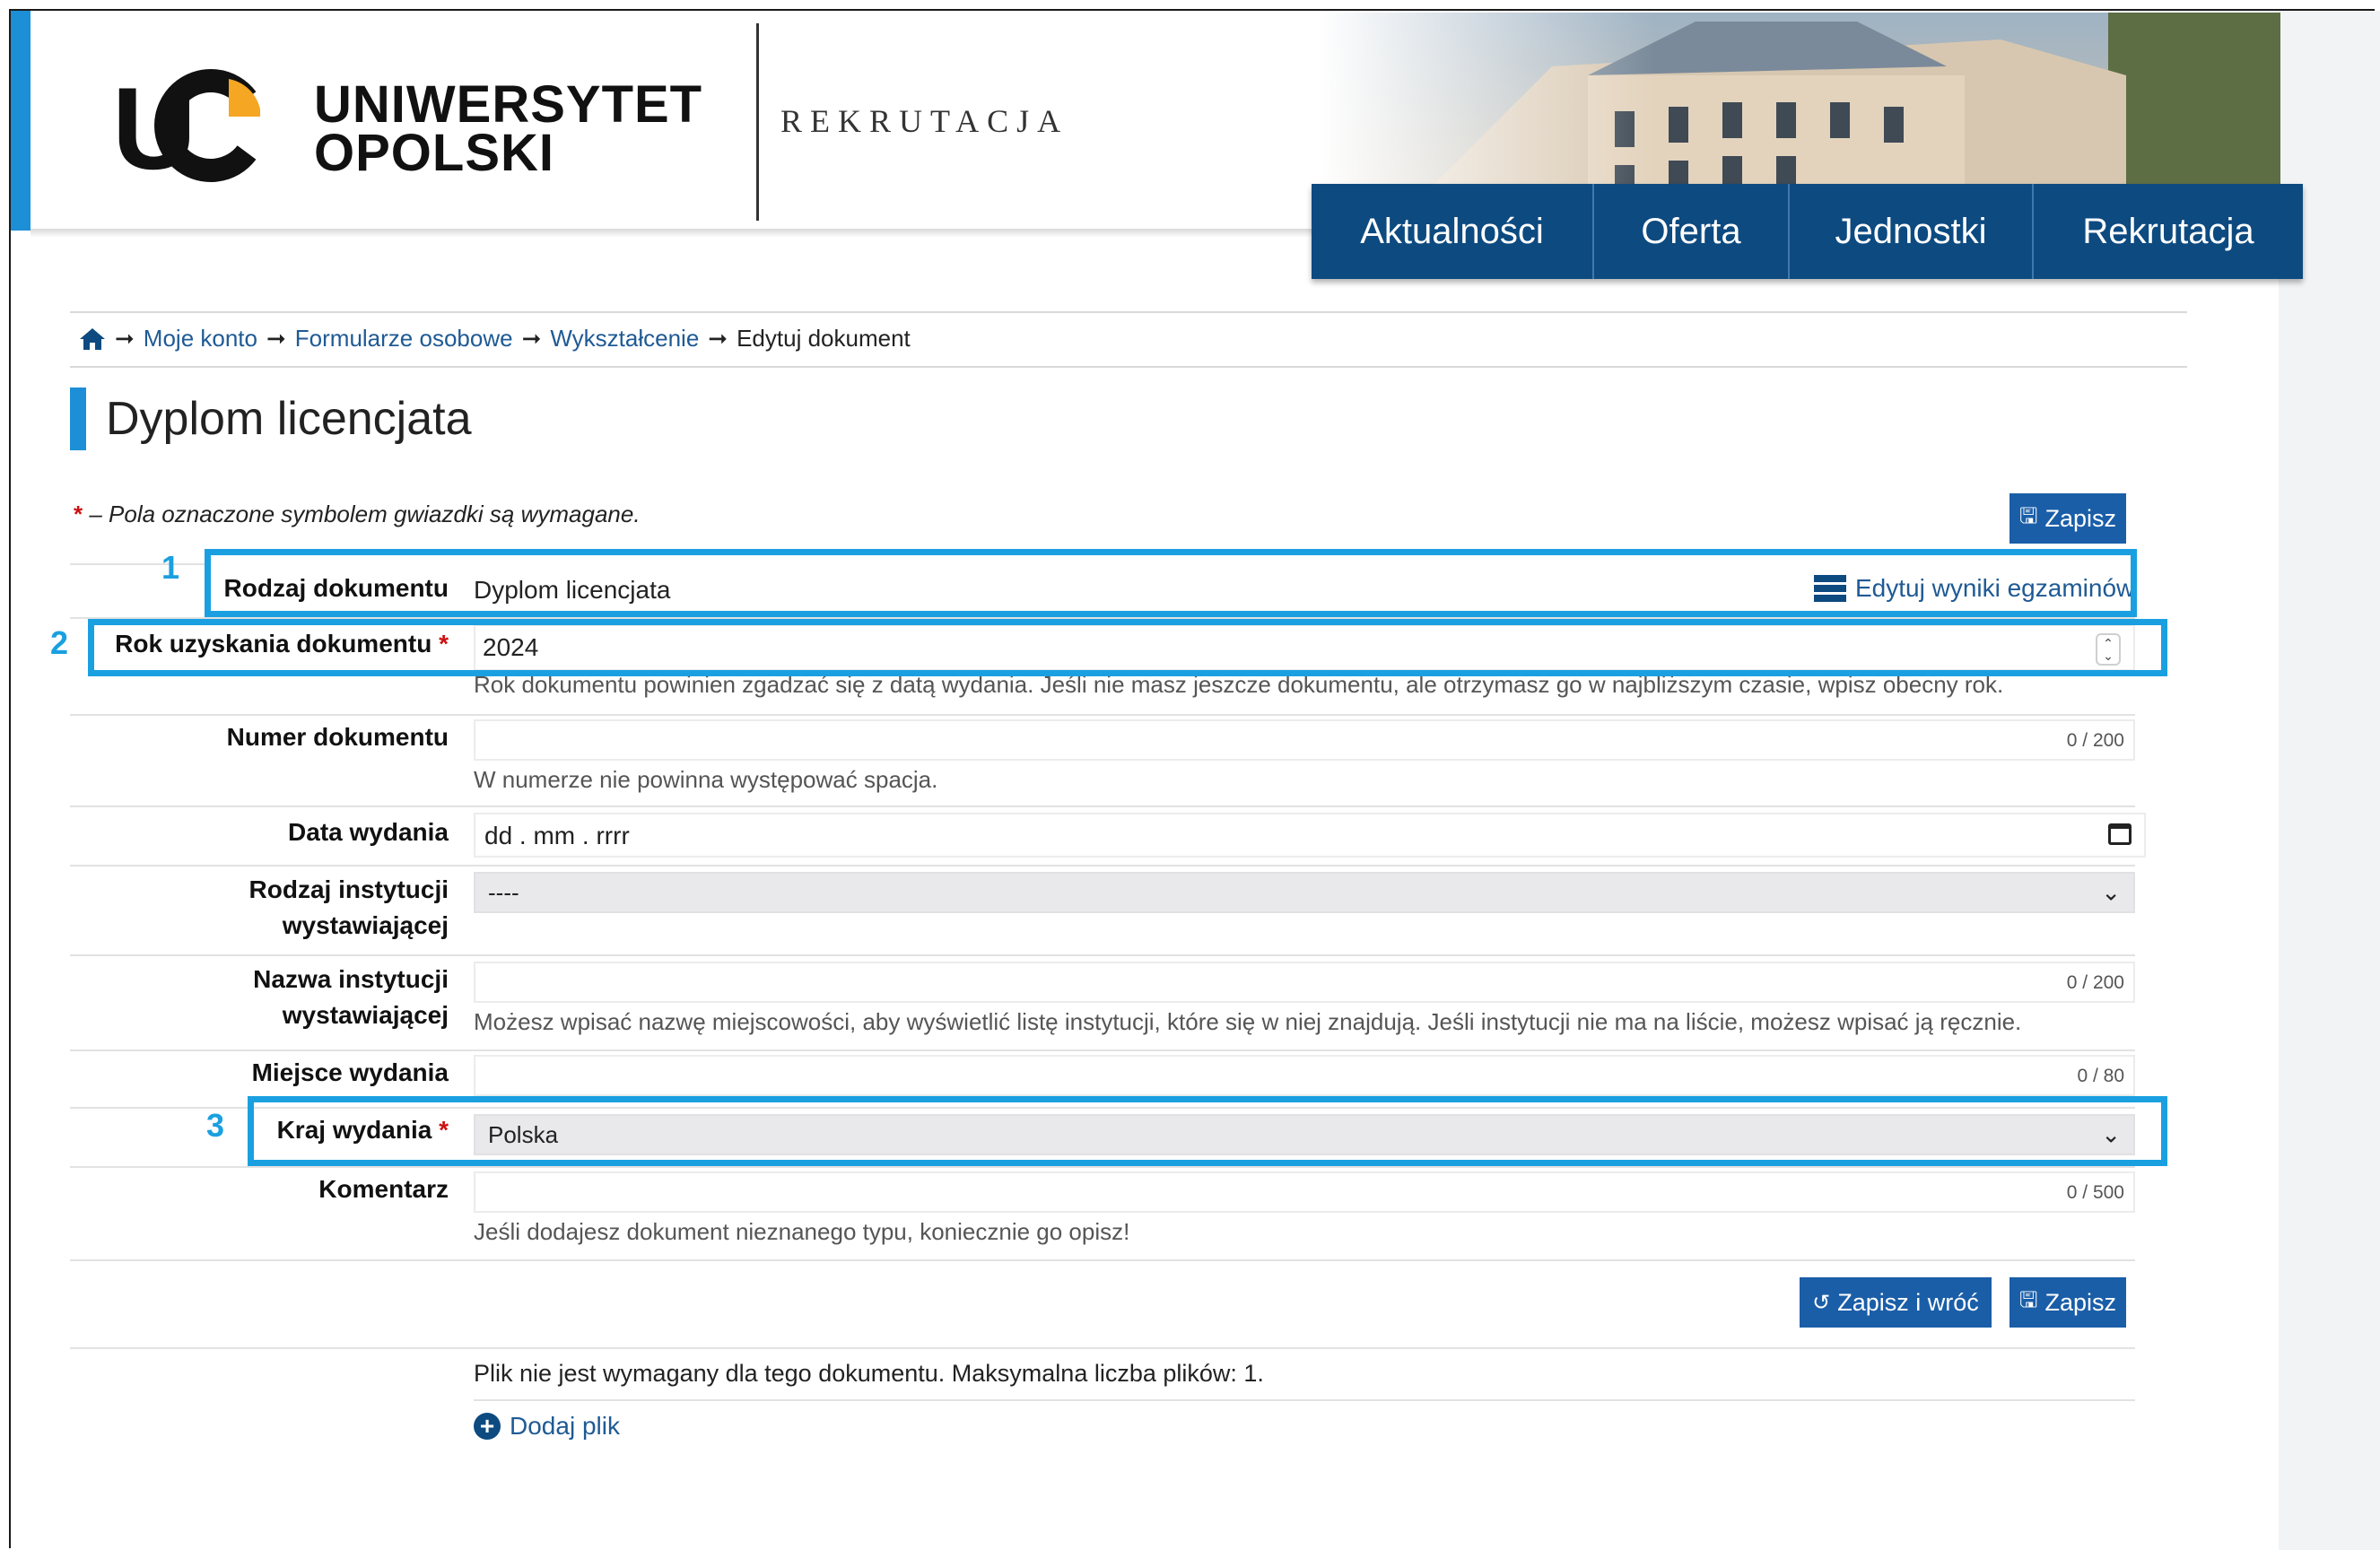 The width and height of the screenshot is (2380, 1550). I want to click on annotation-number-3: 3, so click(215, 1125).